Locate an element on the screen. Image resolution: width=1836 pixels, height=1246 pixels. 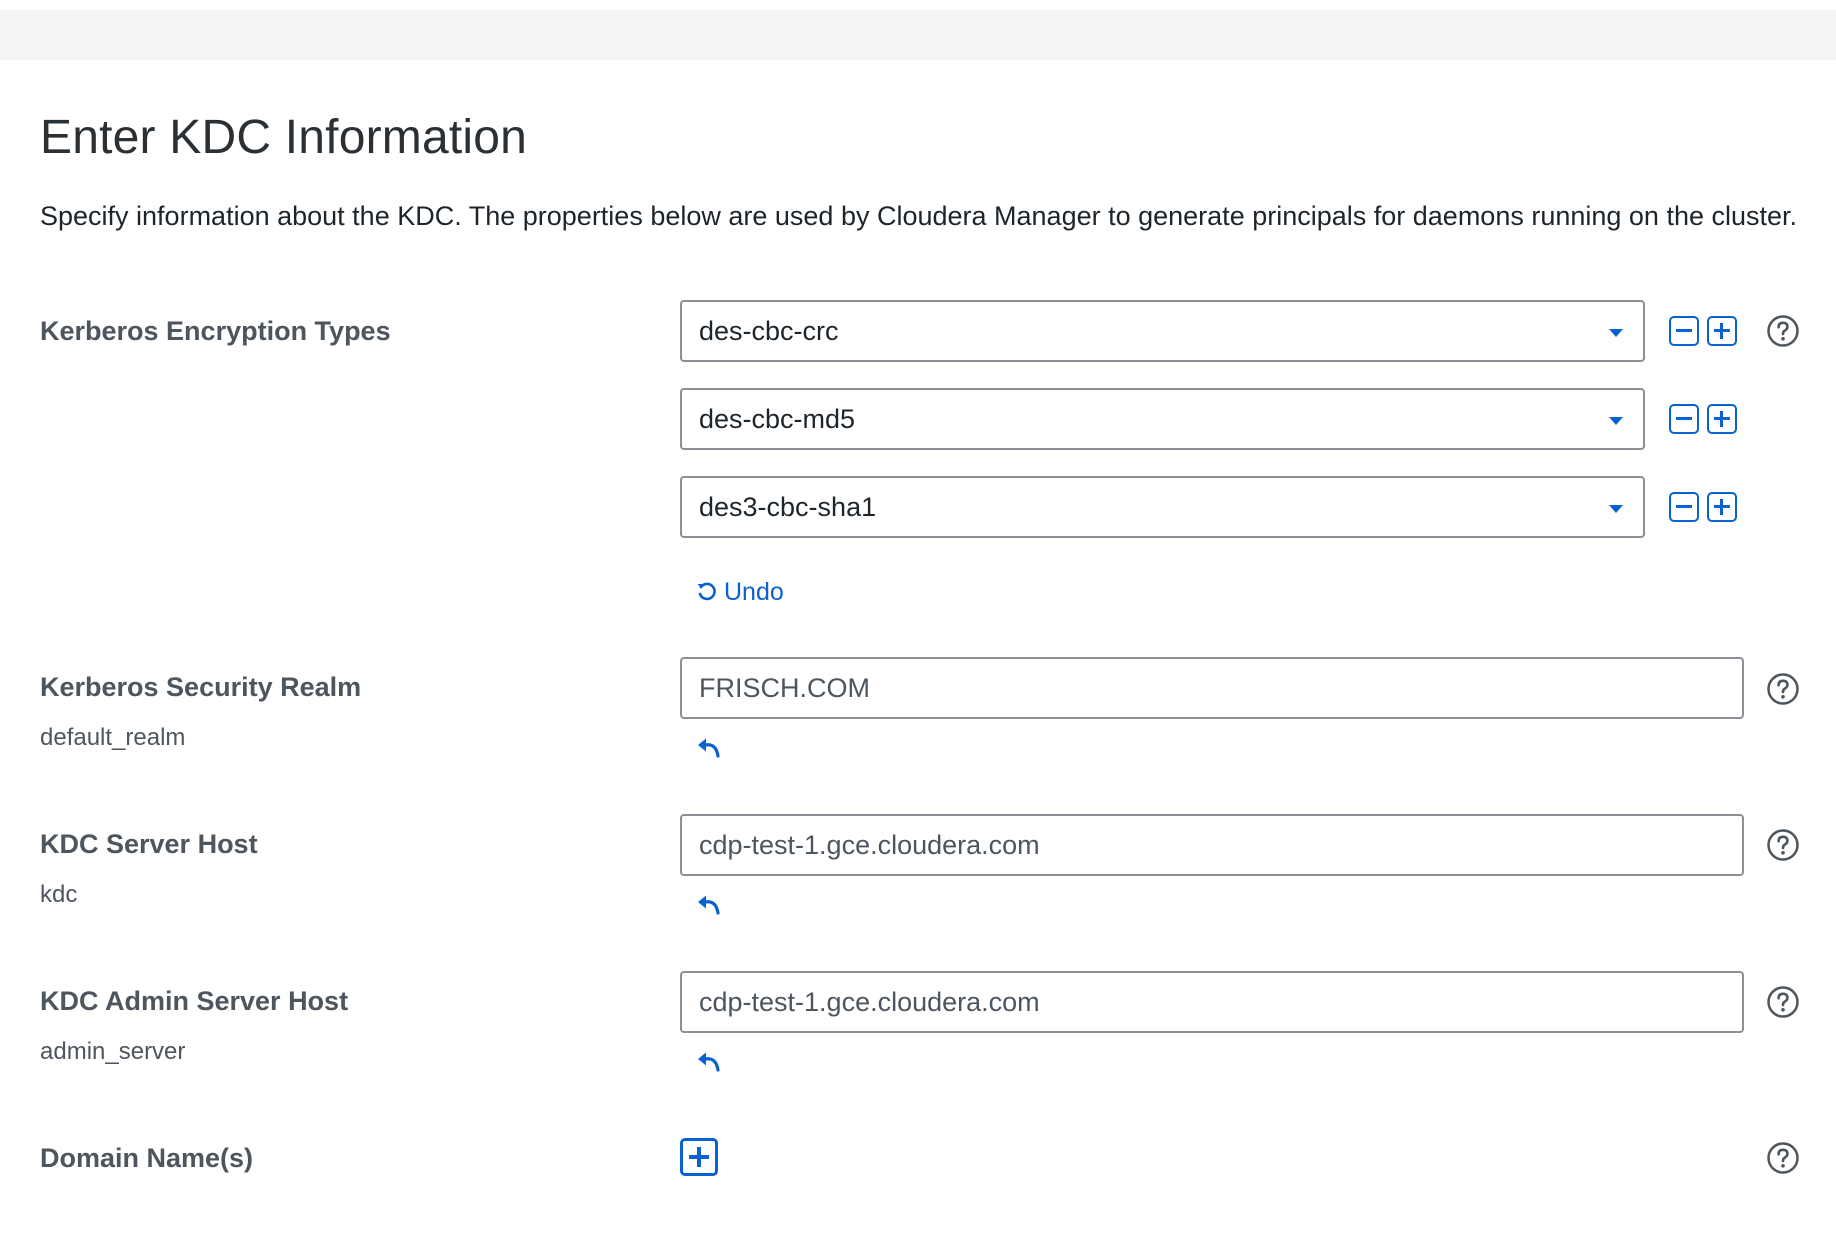
kdc-admin-server-host-label: KDC Admin Server Host is located at coordinates (194, 1001).